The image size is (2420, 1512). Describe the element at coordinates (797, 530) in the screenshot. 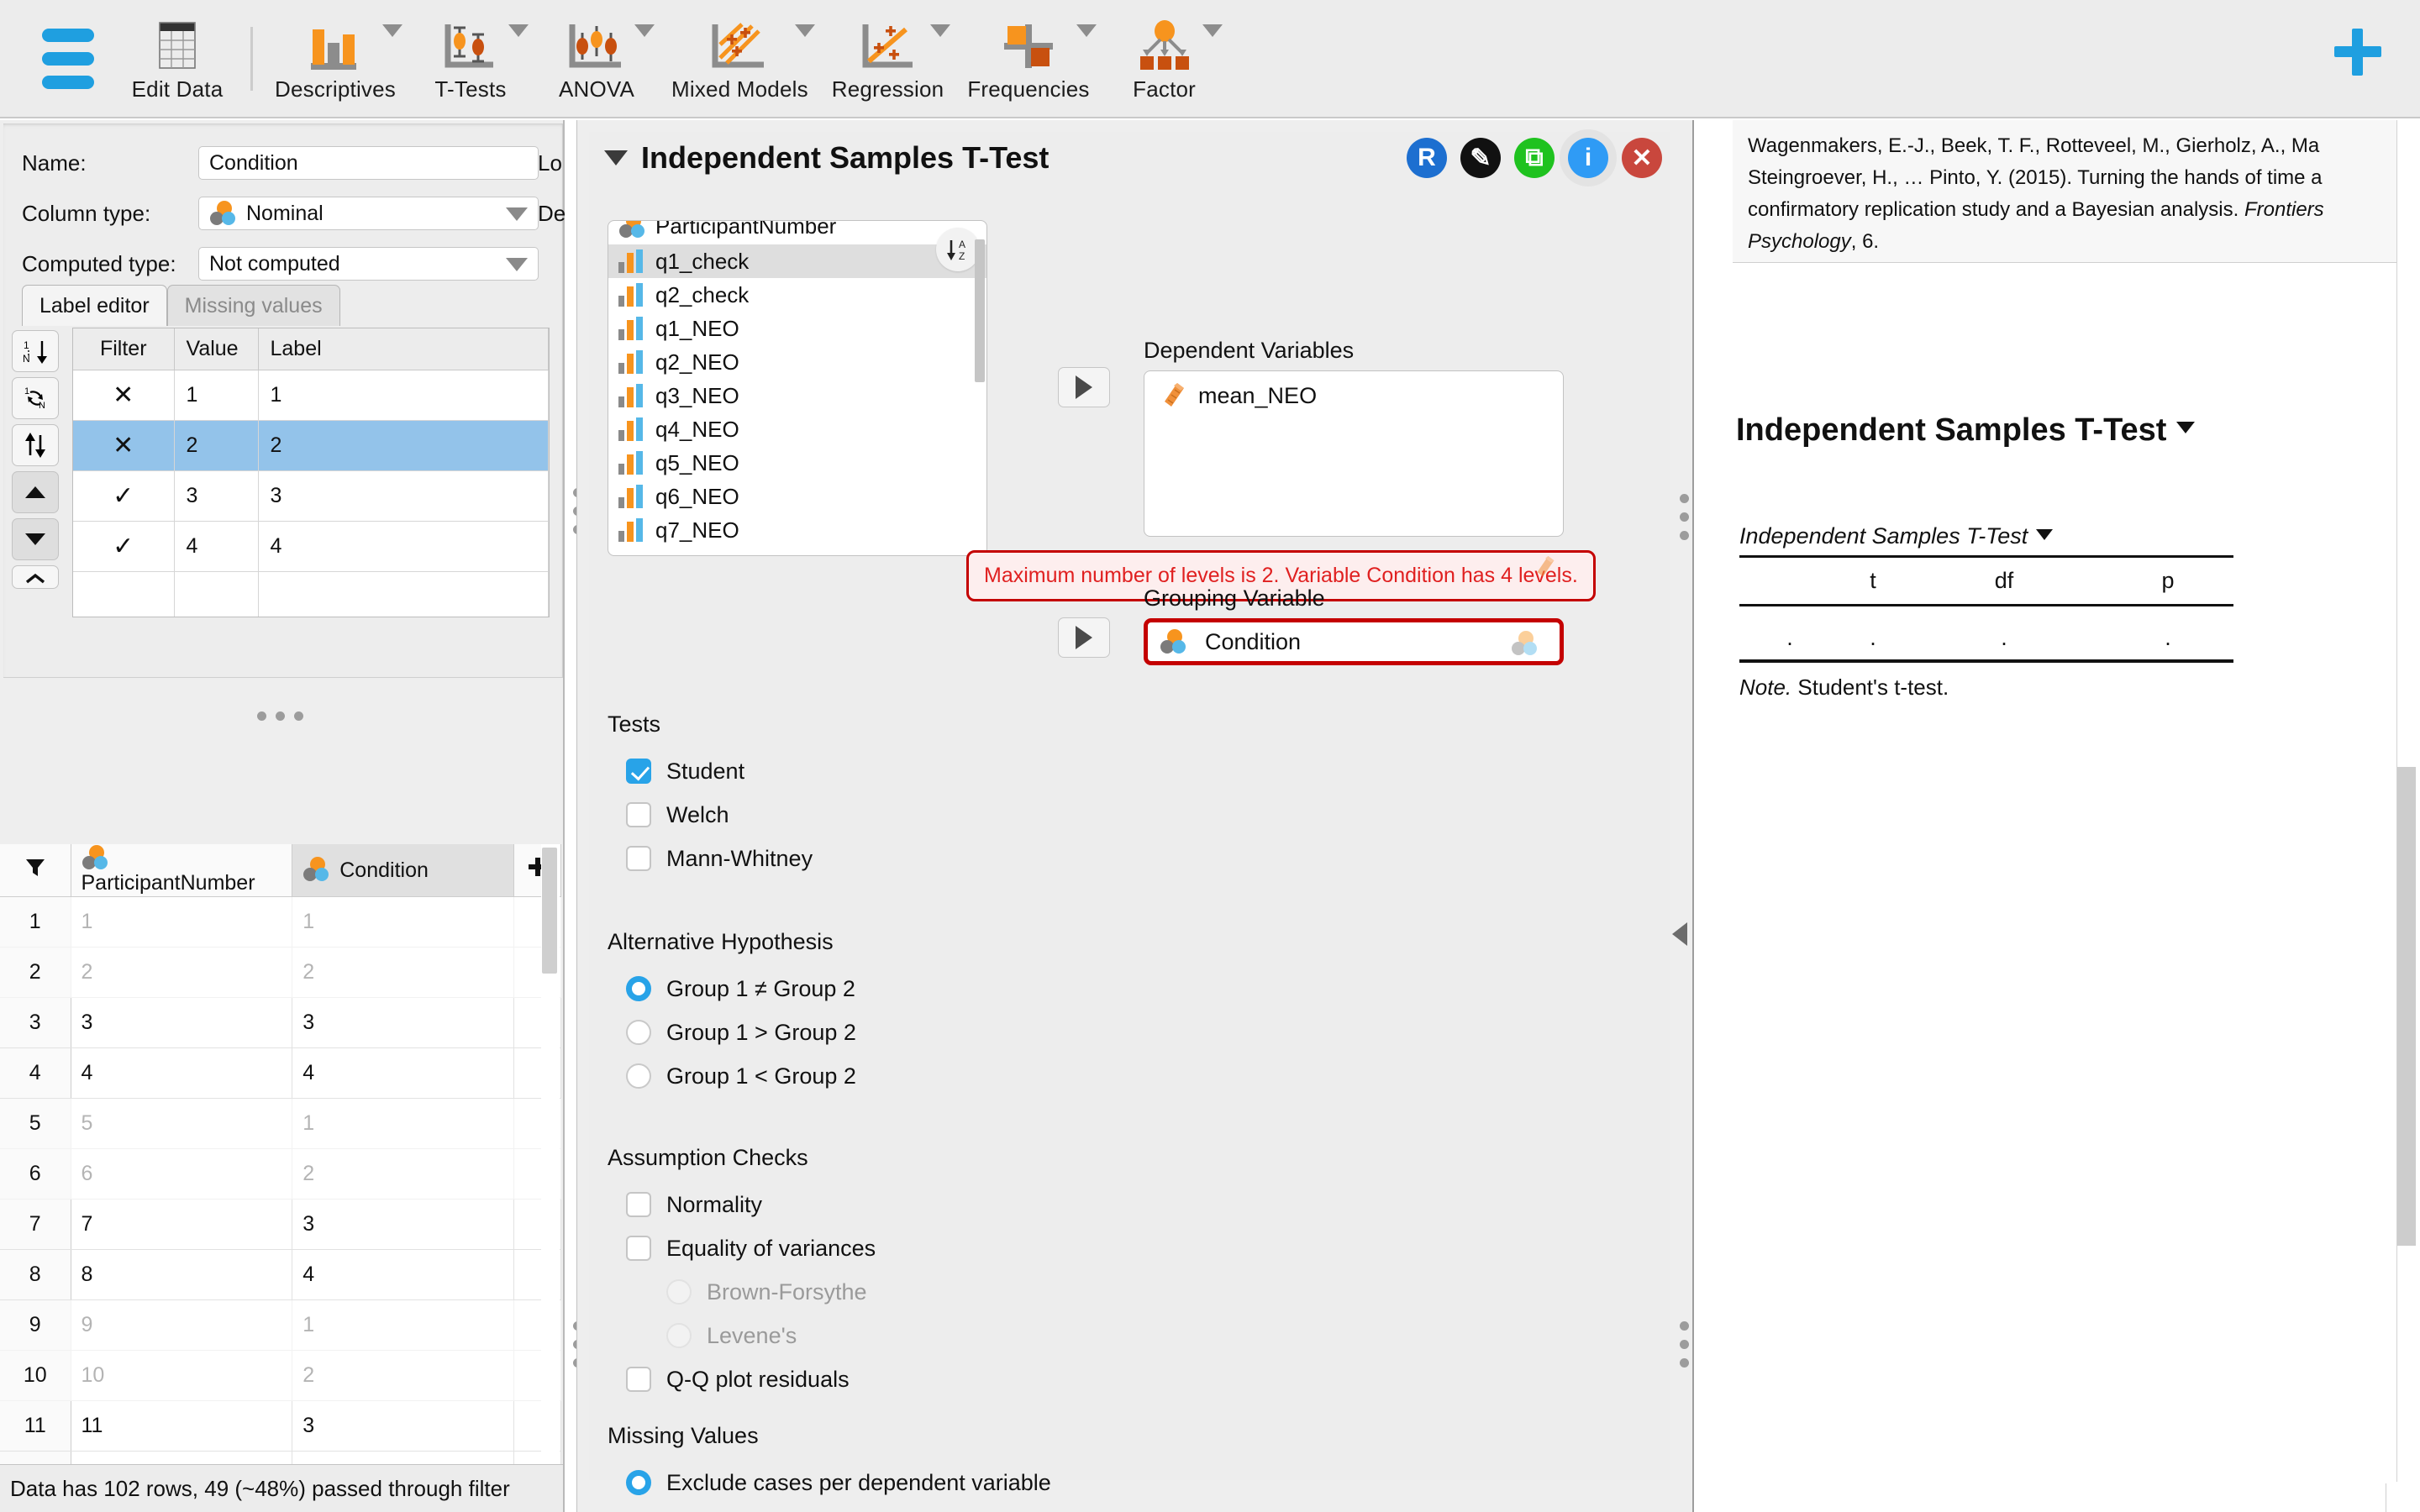

I see `list-item: q7_NEO` at that location.